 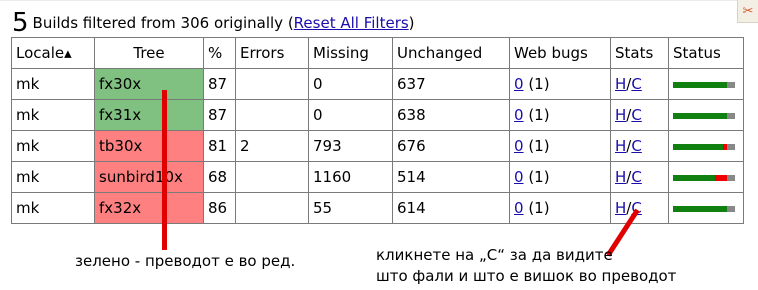 I want to click on status-segment-red, so click(x=721, y=177).